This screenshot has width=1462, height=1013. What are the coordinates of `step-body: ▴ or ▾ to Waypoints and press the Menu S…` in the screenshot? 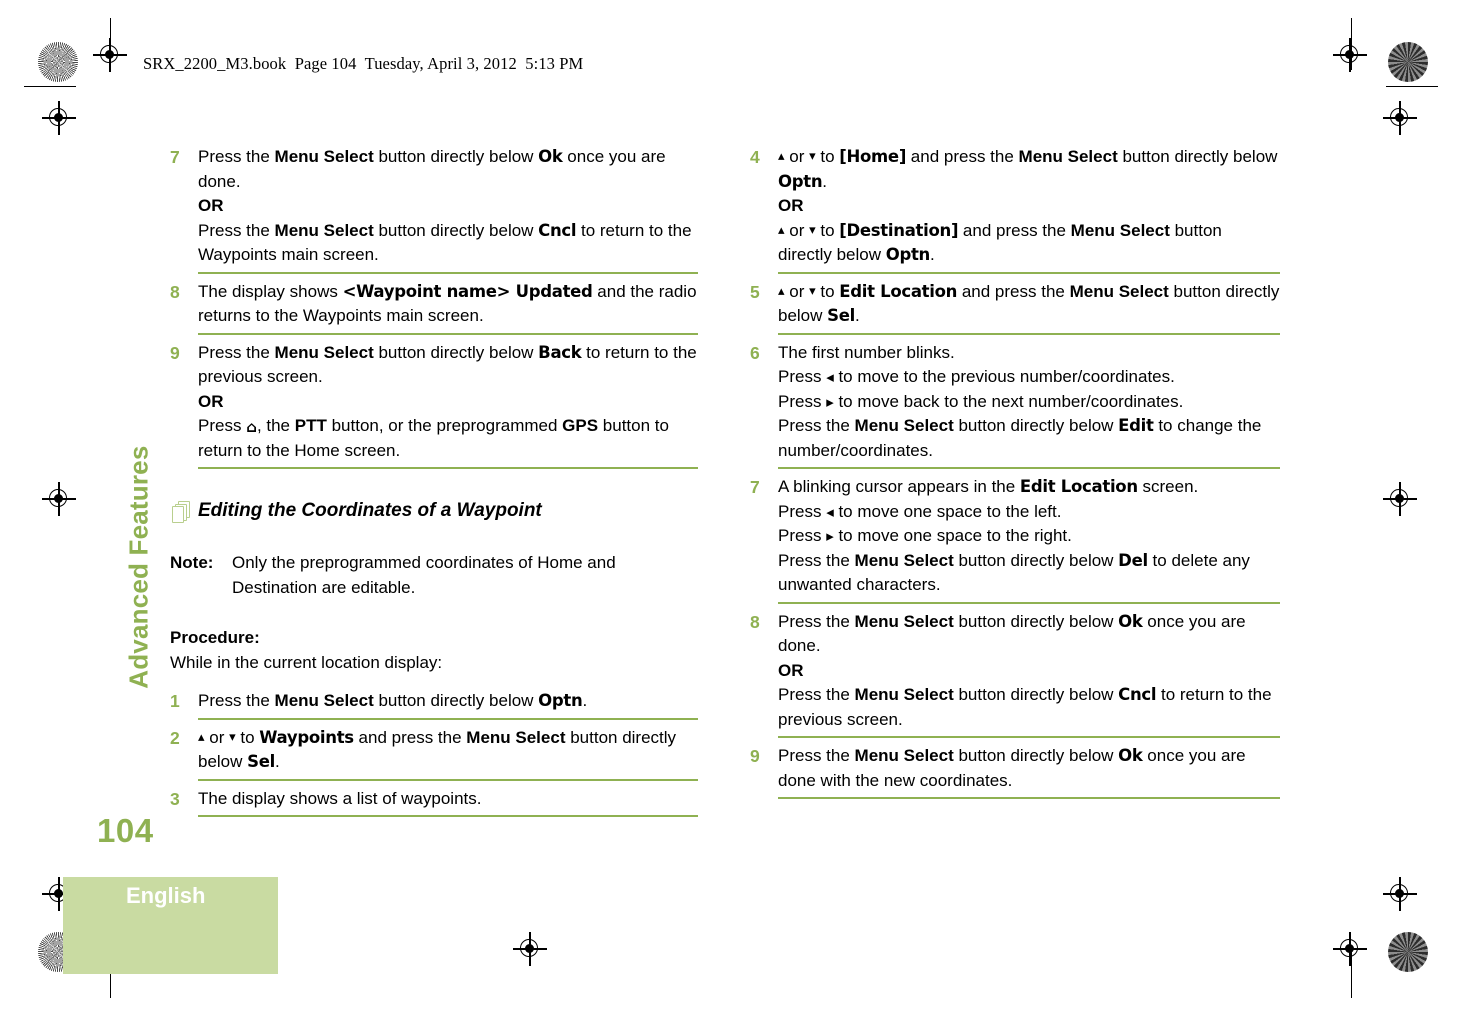 It's located at (448, 750).